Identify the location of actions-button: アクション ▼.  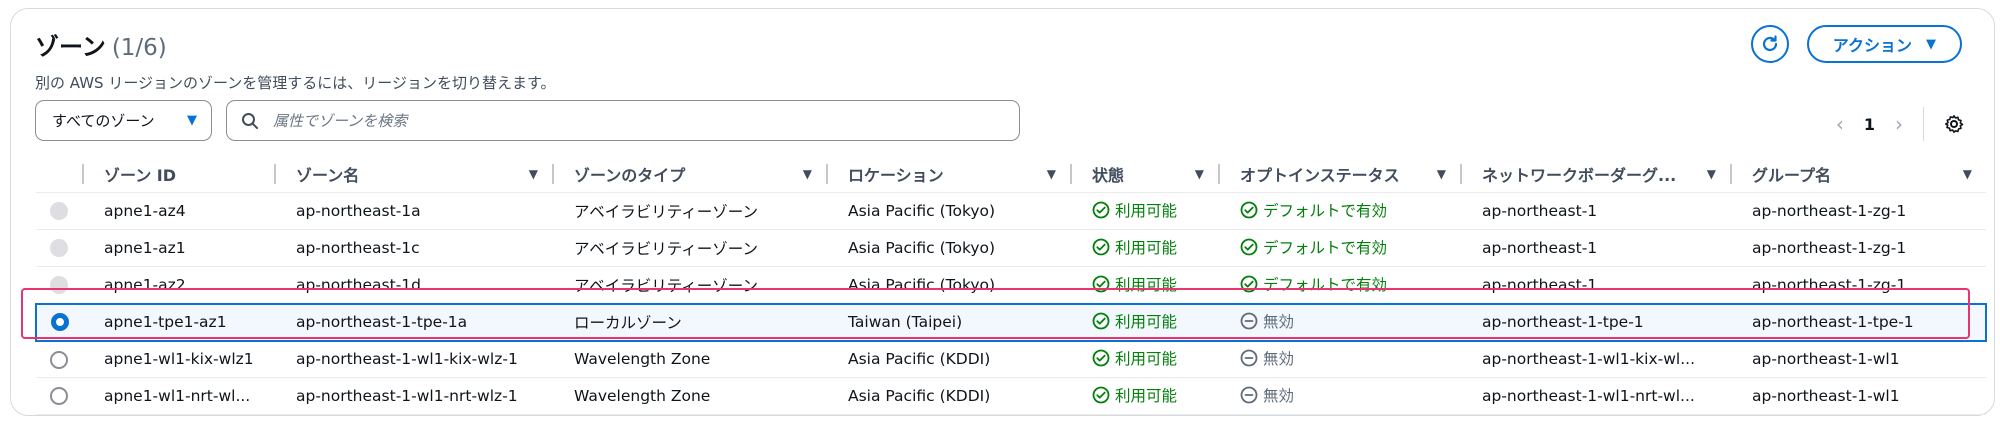
(1884, 44).